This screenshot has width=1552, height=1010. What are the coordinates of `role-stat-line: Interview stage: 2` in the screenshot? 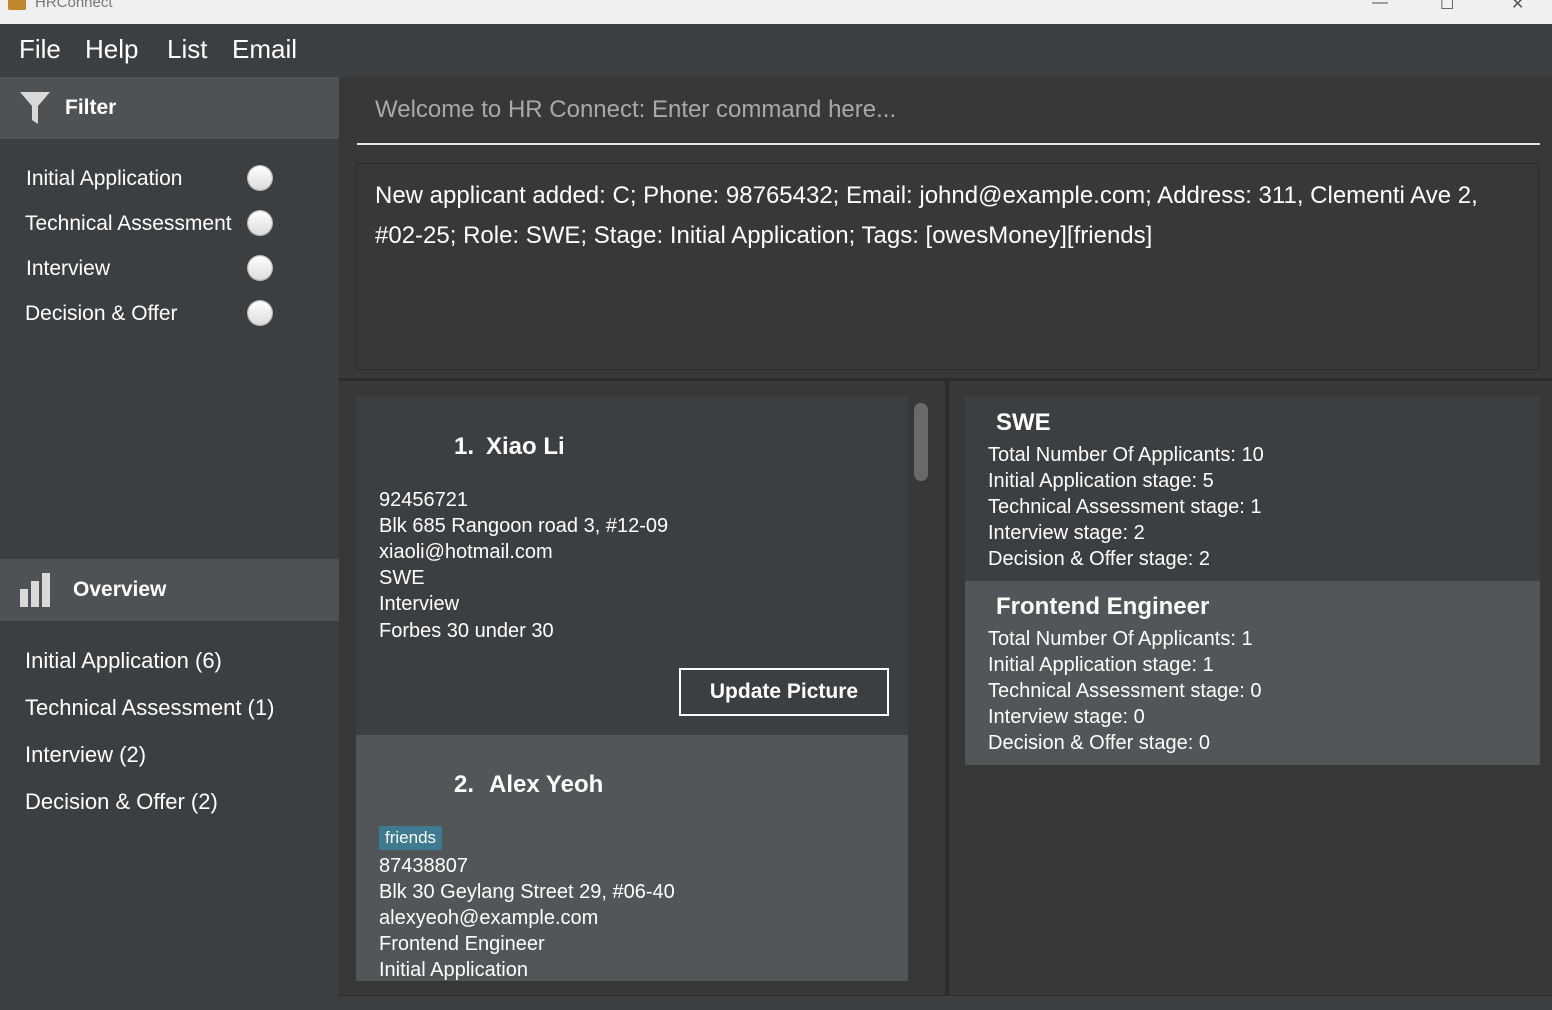 It's located at (1066, 533).